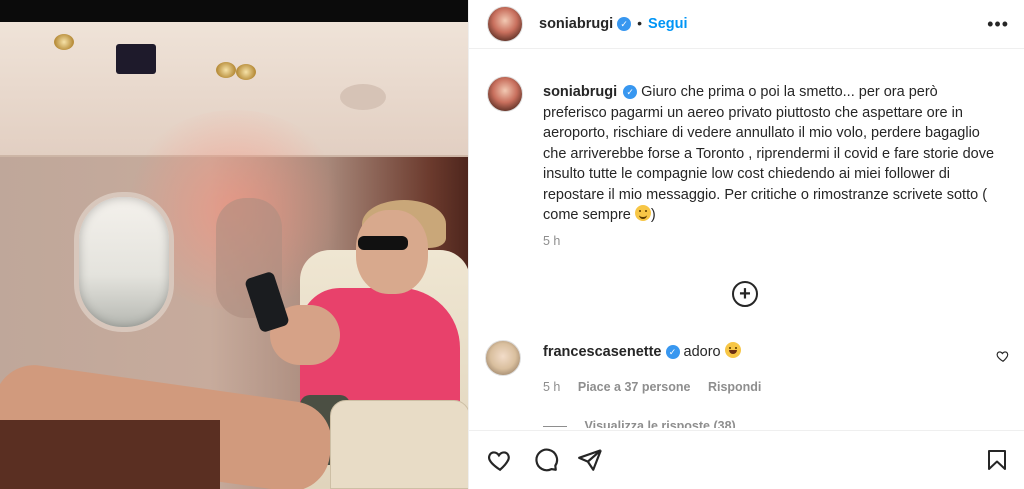 This screenshot has height=489, width=1024. Describe the element at coordinates (590, 460) in the screenshot. I see `share-icon` at that location.